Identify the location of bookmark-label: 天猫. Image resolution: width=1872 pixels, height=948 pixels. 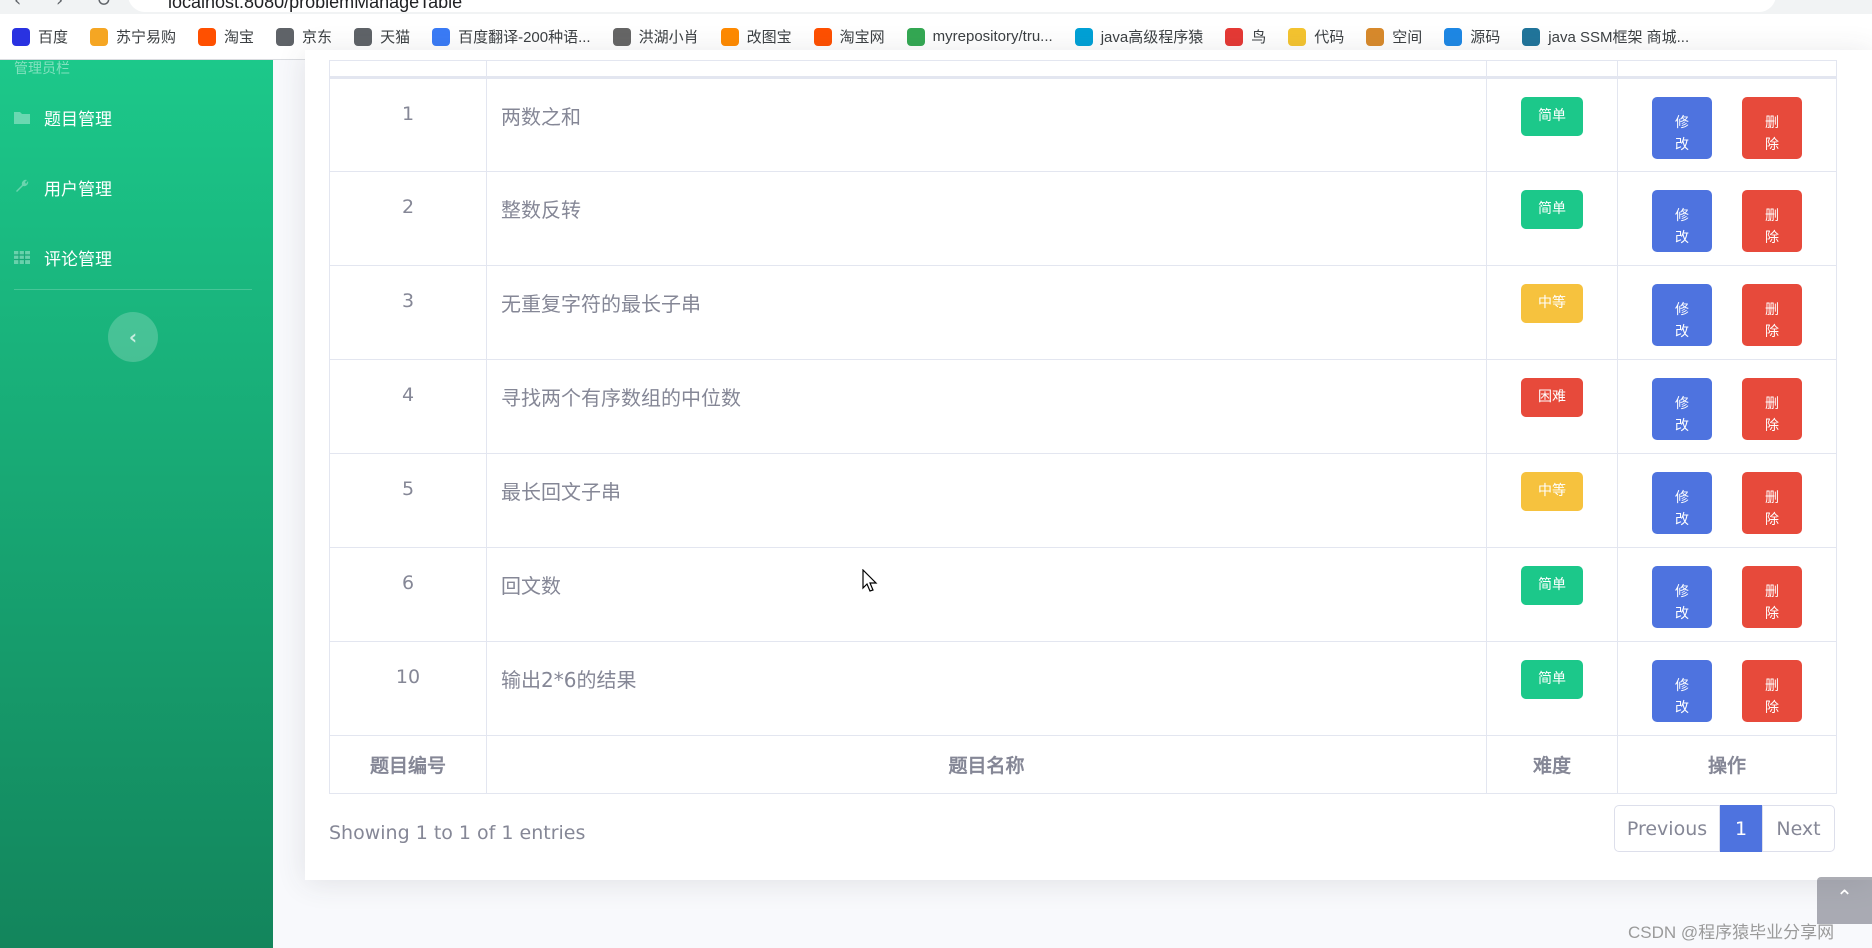
(395, 37).